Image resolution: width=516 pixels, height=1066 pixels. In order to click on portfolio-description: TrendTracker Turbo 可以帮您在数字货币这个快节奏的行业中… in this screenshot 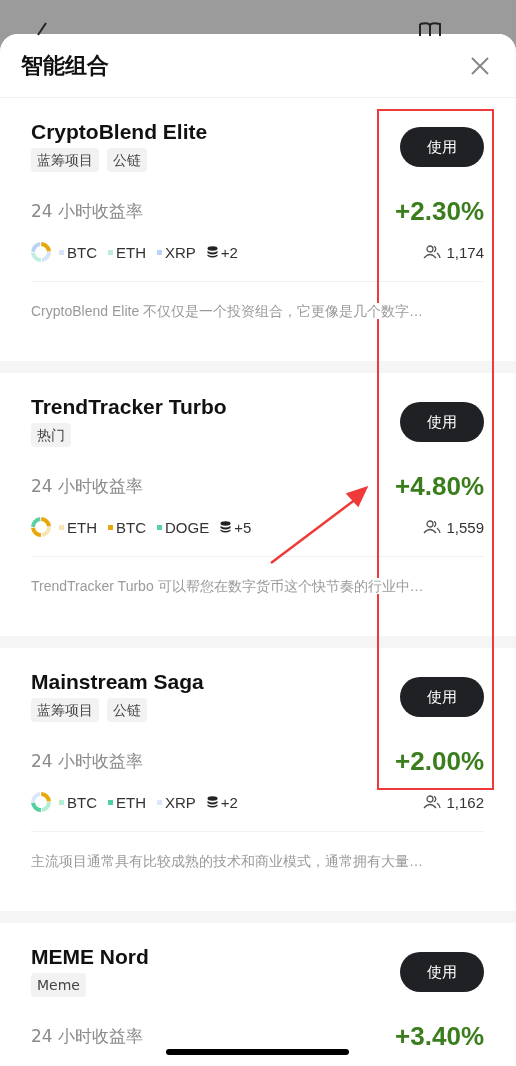, I will do `click(227, 586)`.